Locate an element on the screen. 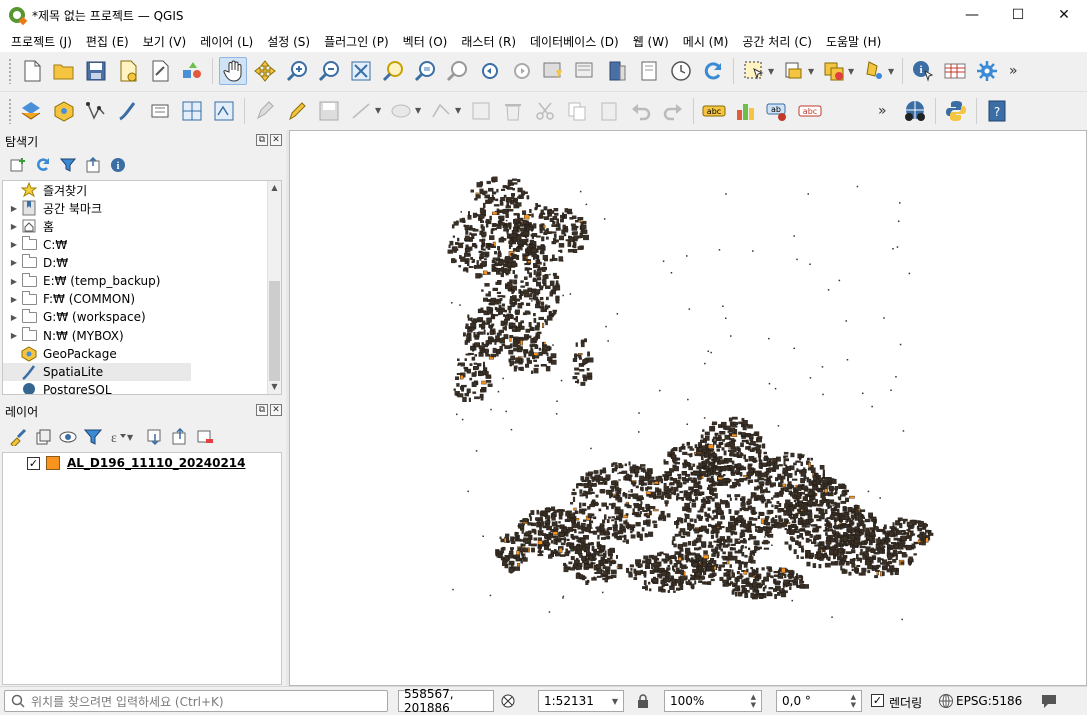 This screenshot has height=715, width=1087. collapse-all-icon is located at coordinates (92, 165).